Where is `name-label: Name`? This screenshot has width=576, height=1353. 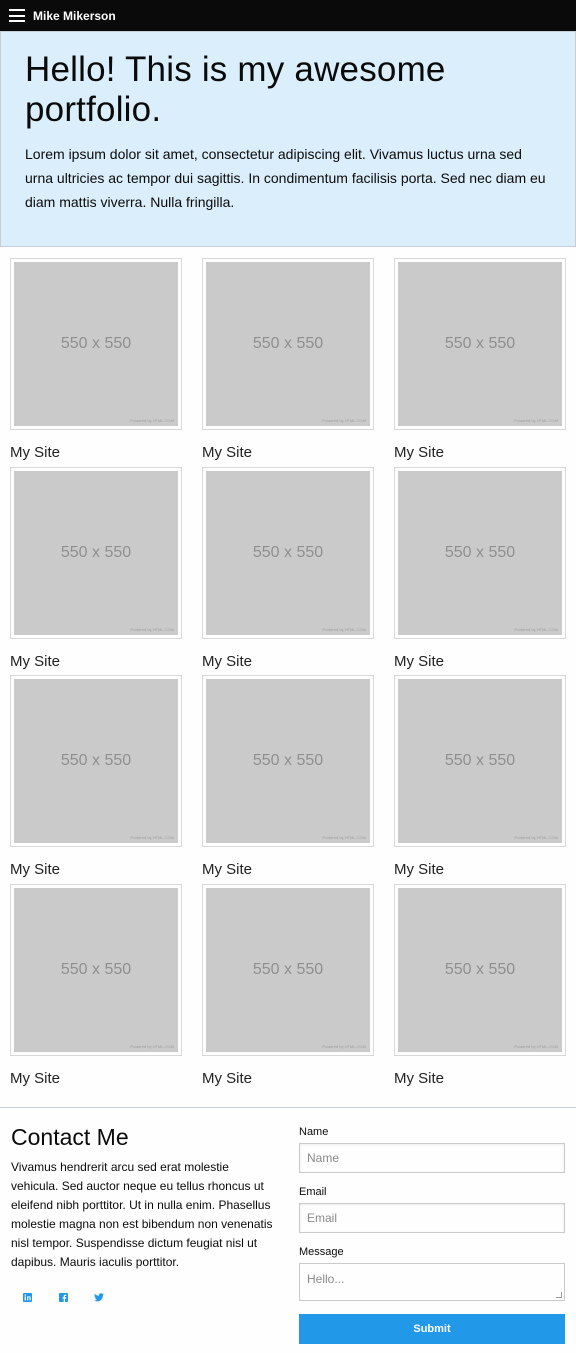
name-label: Name is located at coordinates (314, 1132).